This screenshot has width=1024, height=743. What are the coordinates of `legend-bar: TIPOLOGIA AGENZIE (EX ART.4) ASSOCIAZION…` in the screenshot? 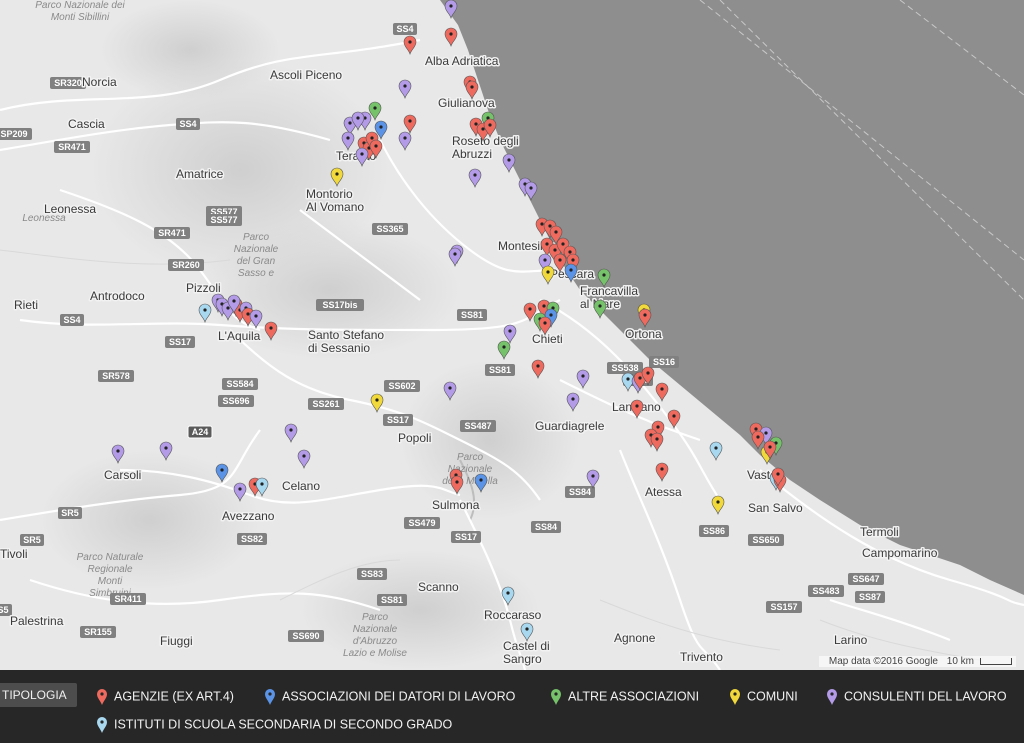 It's located at (512, 706).